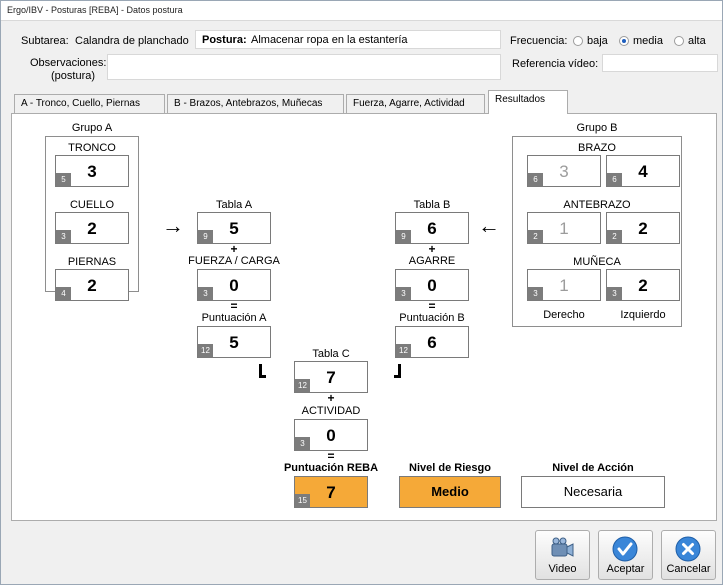 The height and width of the screenshot is (585, 723). What do you see at coordinates (539, 41) in the screenshot?
I see `frecuencia-label: Frecuencia:` at bounding box center [539, 41].